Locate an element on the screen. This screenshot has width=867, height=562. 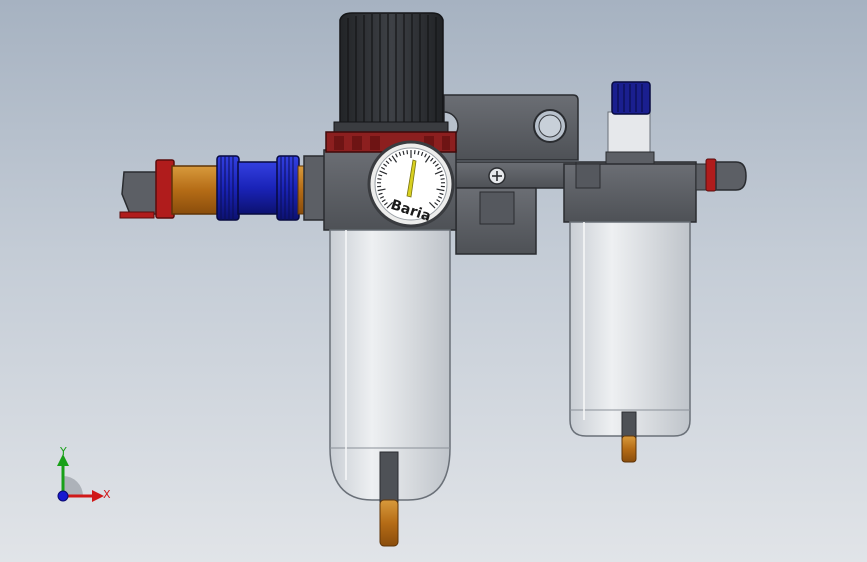
screw-icon is located at coordinates (497, 176).